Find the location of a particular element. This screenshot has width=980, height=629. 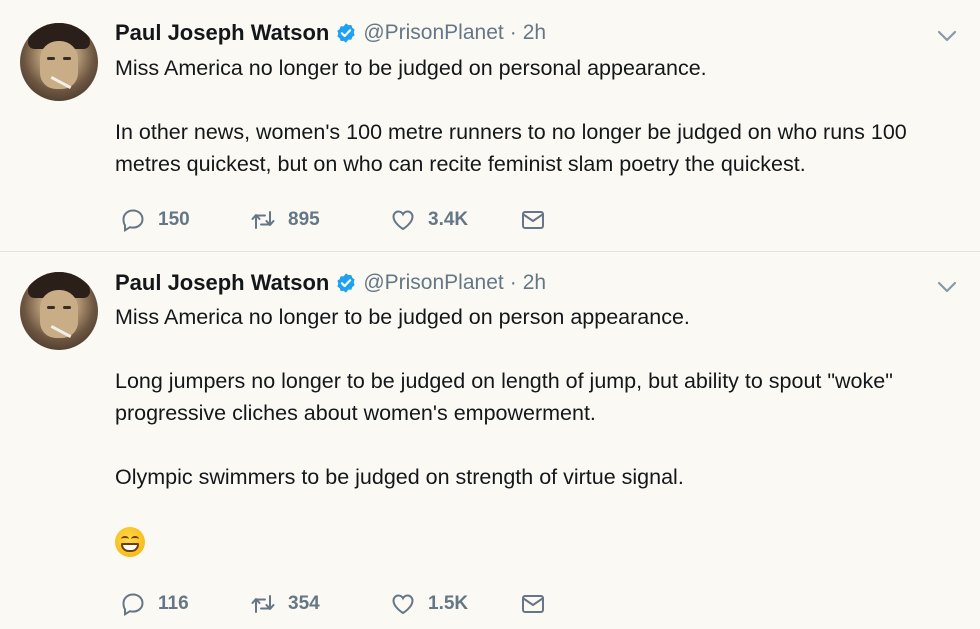

tweet-actions: 150 895 3.4K is located at coordinates (333, 220).